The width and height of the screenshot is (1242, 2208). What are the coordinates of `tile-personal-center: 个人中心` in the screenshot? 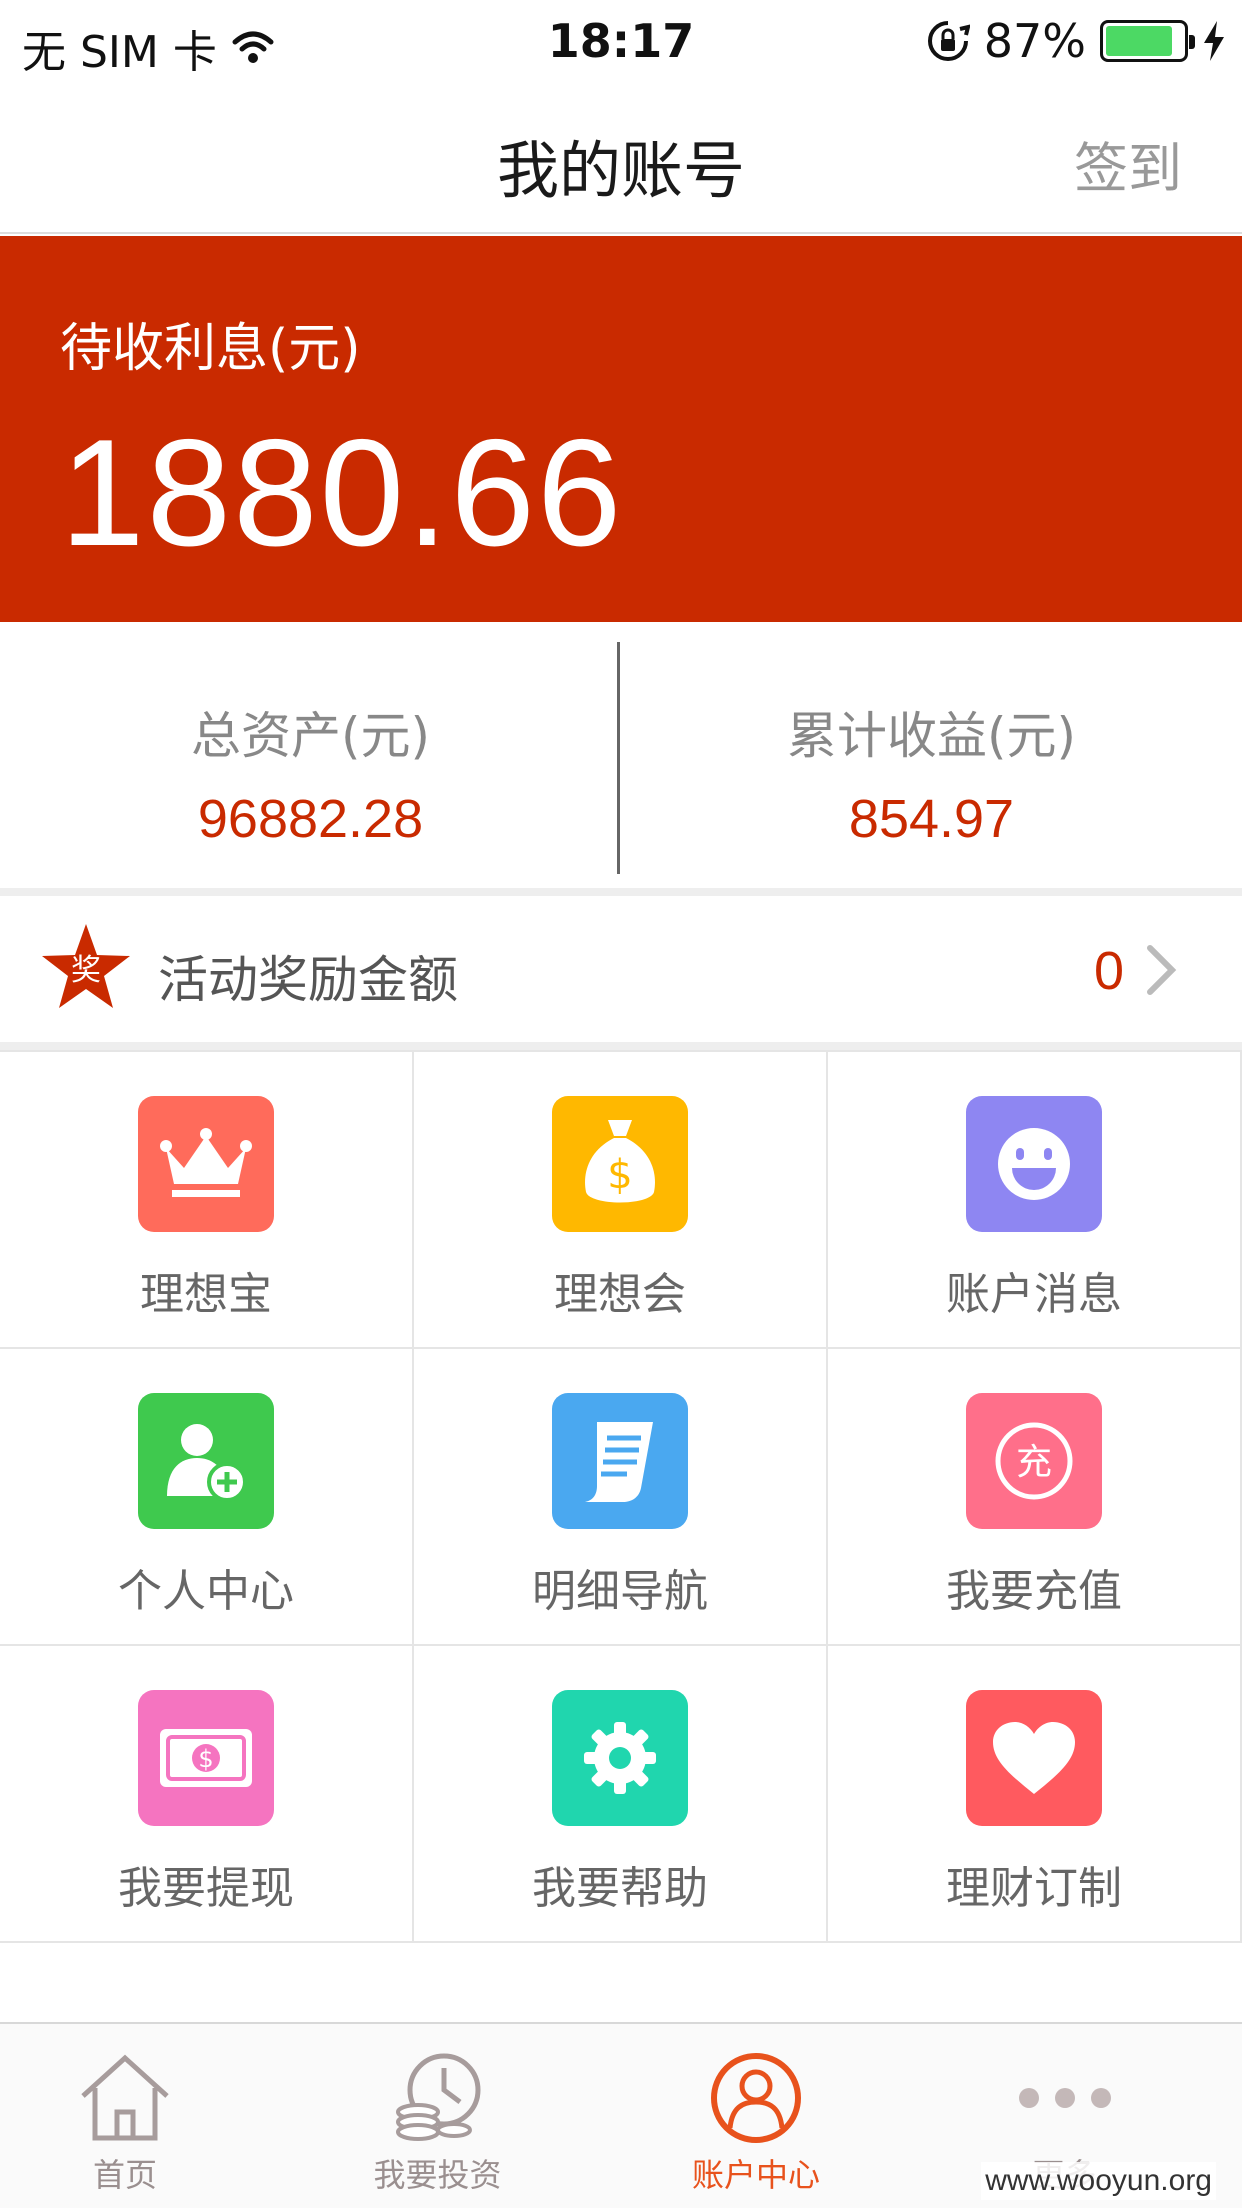 It's located at (207, 1497).